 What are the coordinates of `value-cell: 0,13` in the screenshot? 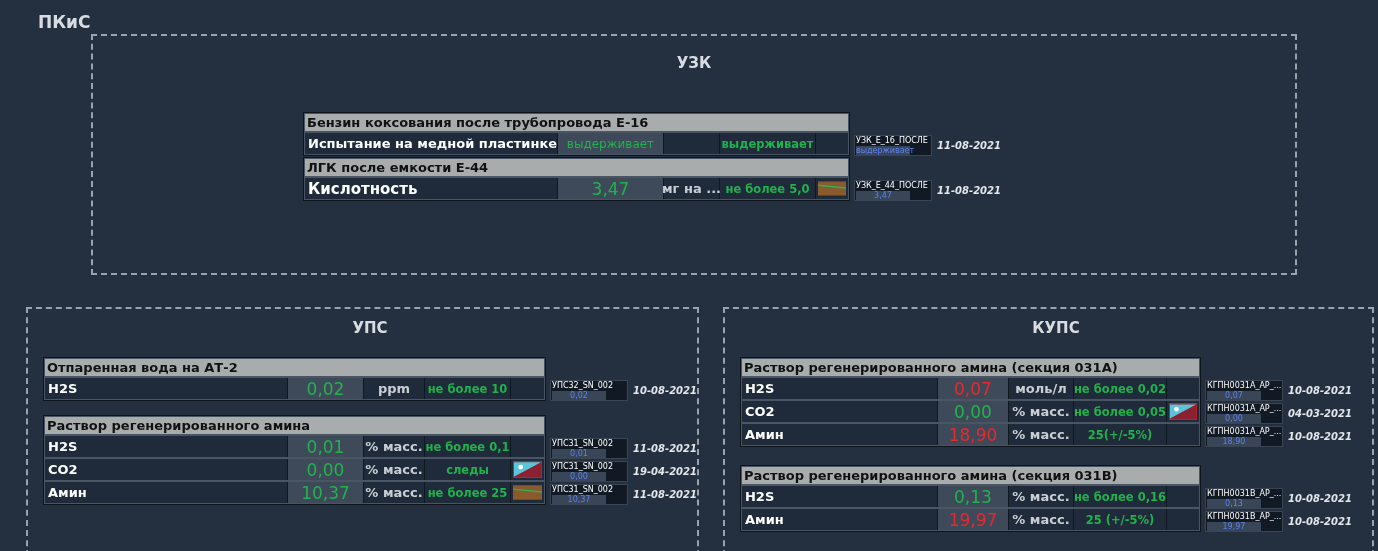 It's located at (972, 496).